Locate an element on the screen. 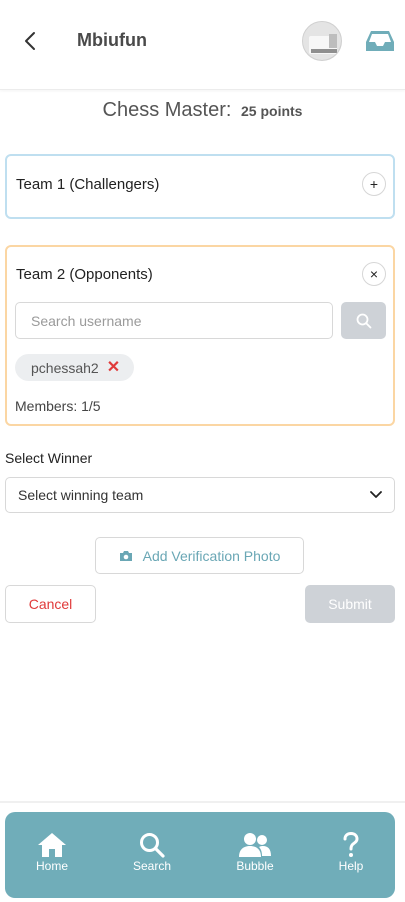 This screenshot has width=405, height=902. inbox-icon is located at coordinates (380, 41).